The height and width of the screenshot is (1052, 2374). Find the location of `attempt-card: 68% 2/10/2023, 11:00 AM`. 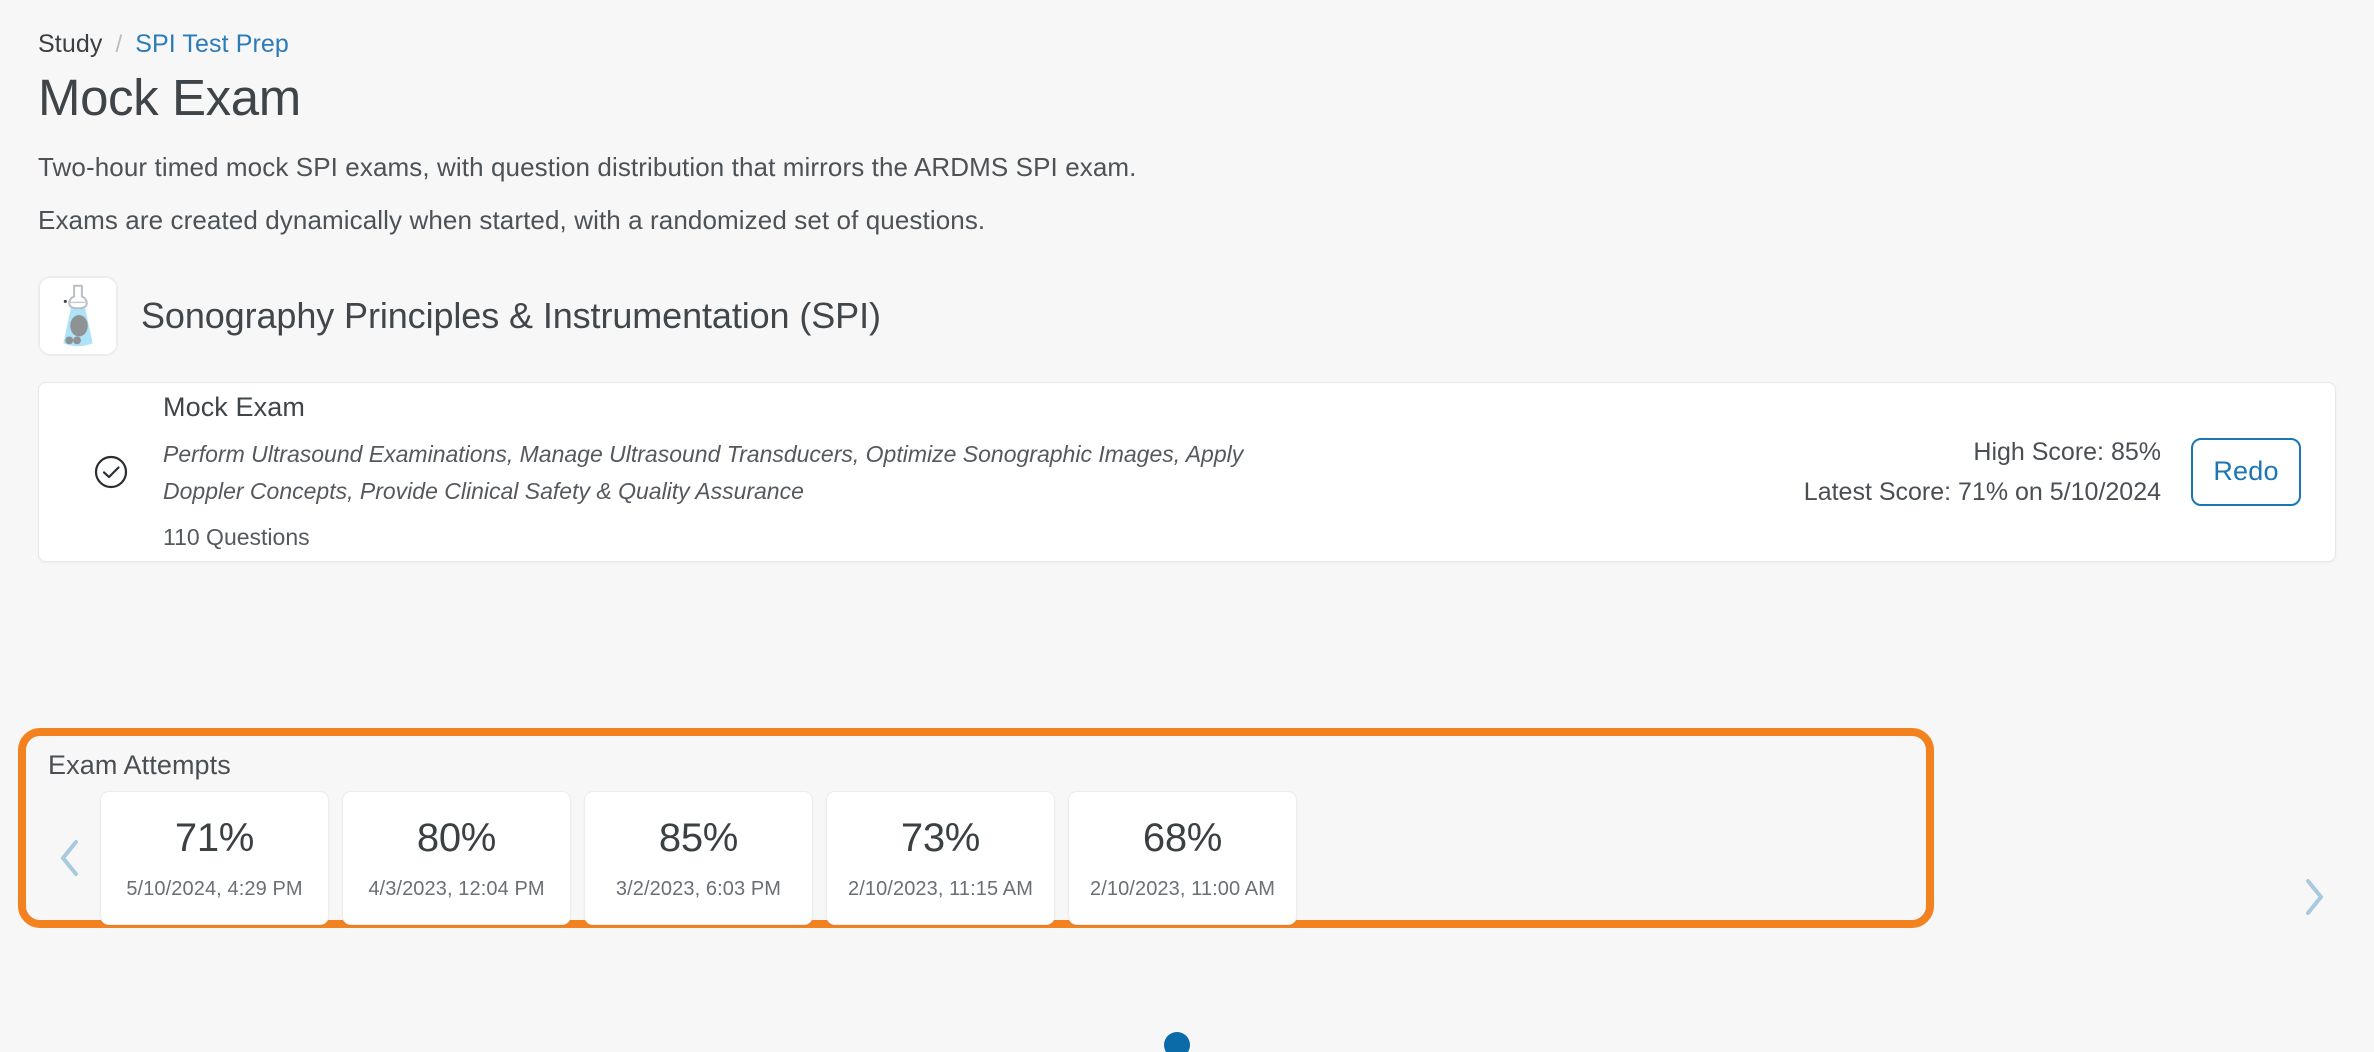

attempt-card: 68% 2/10/2023, 11:00 AM is located at coordinates (1182, 858).